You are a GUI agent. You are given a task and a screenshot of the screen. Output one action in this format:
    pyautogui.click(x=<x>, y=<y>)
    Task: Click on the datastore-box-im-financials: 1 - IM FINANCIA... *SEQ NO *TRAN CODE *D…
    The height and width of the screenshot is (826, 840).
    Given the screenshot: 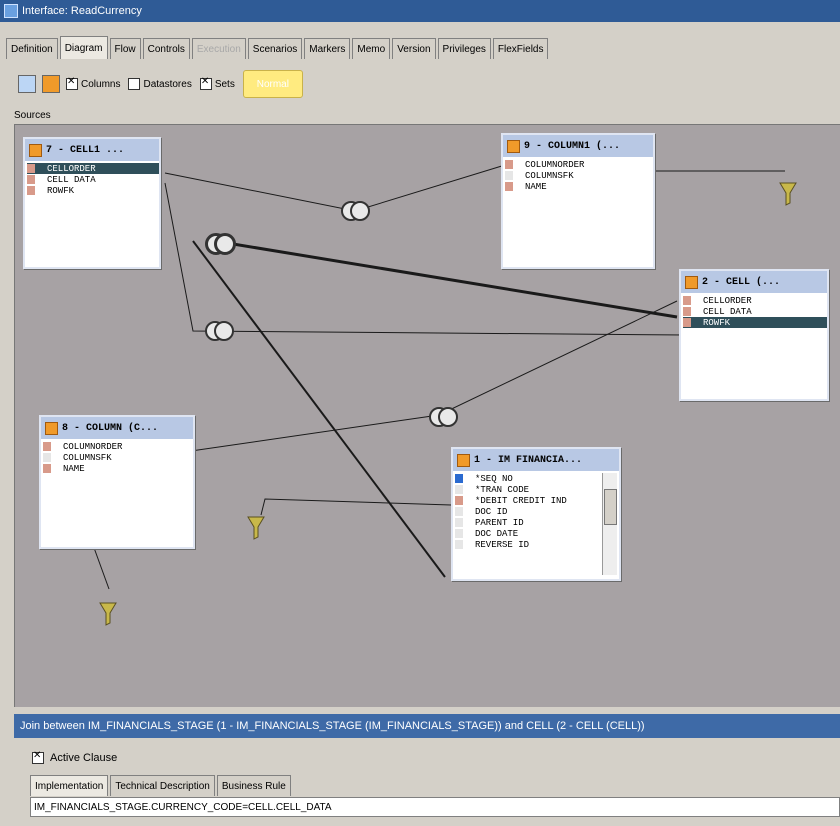 What is the action you would take?
    pyautogui.click(x=536, y=514)
    